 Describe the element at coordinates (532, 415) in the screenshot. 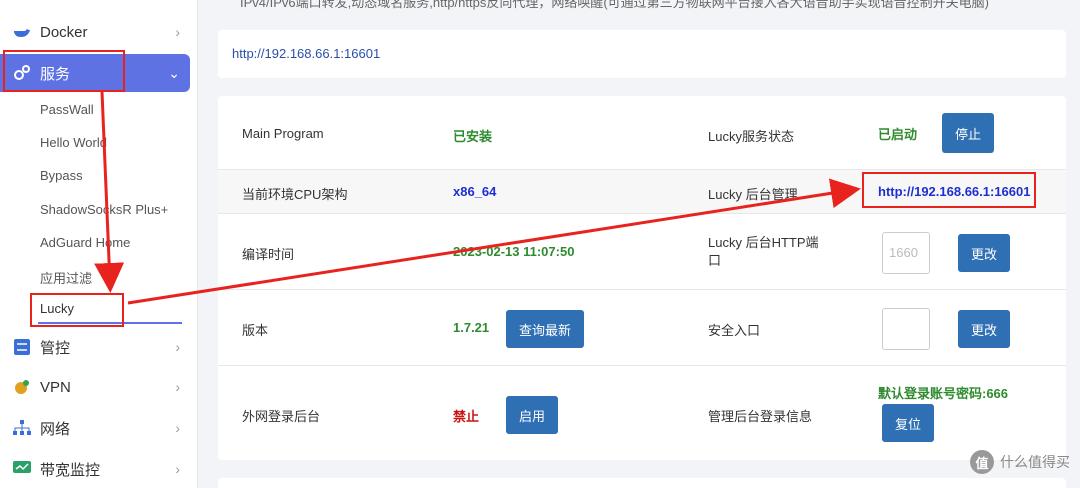

I see `enable-button: 启用` at that location.